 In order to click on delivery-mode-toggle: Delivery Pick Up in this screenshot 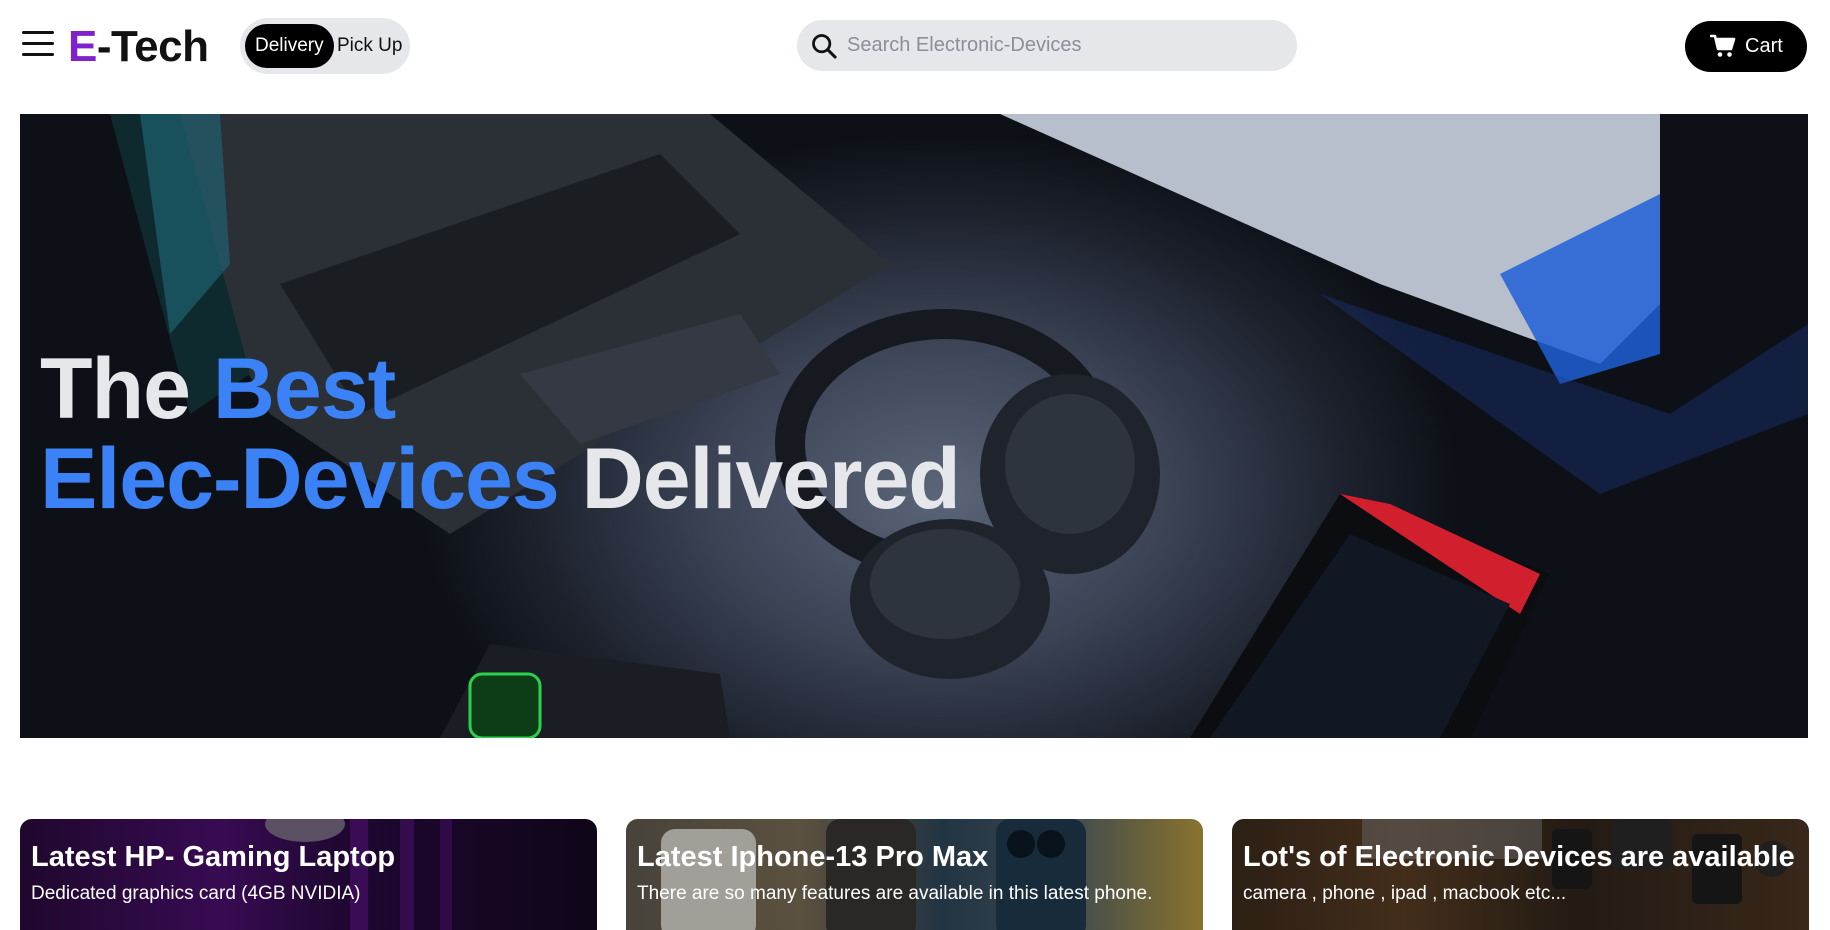, I will do `click(325, 46)`.